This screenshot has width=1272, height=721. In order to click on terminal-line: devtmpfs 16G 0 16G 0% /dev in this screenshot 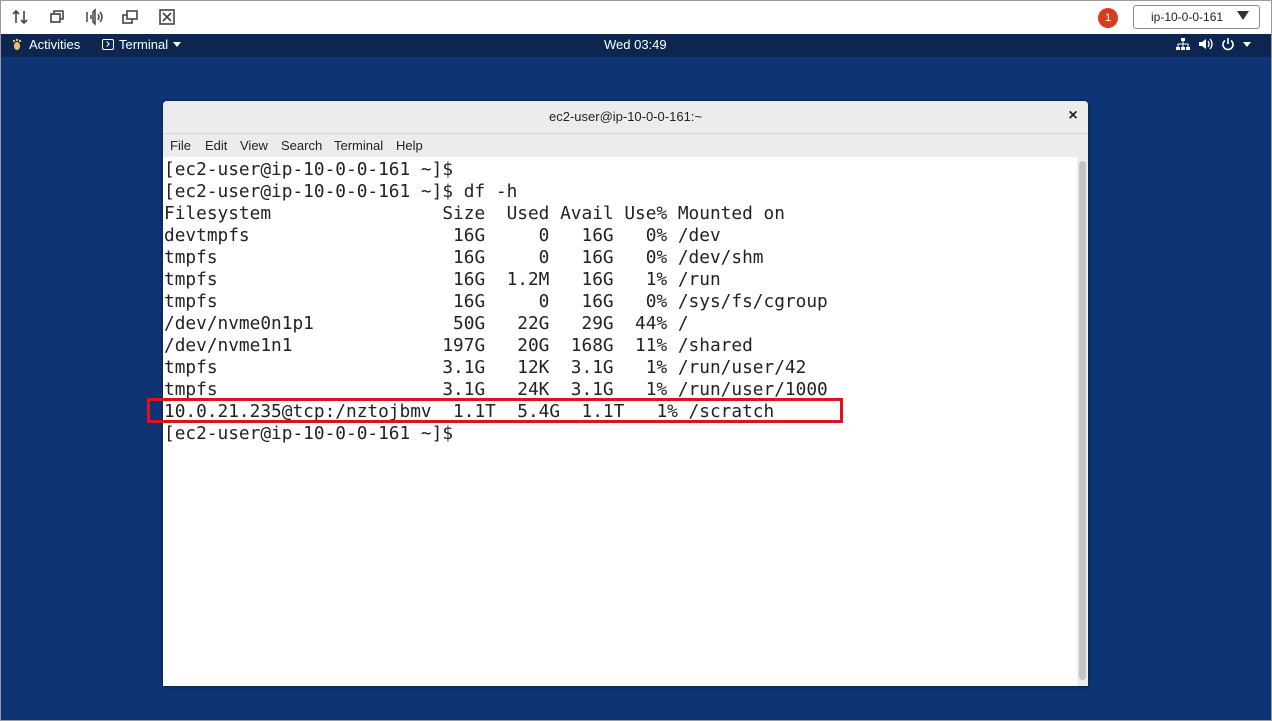, I will do `click(442, 235)`.